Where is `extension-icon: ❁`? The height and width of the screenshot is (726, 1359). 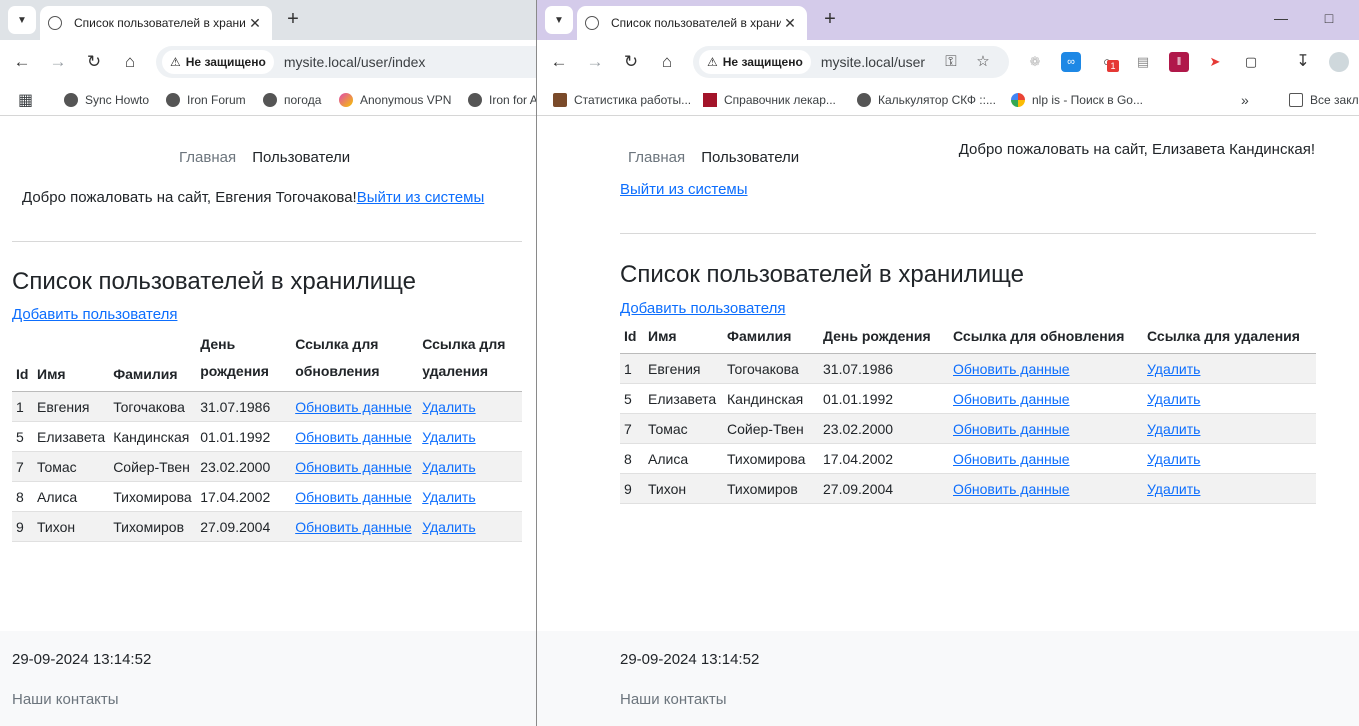
extension-icon: ❁ is located at coordinates (1035, 62).